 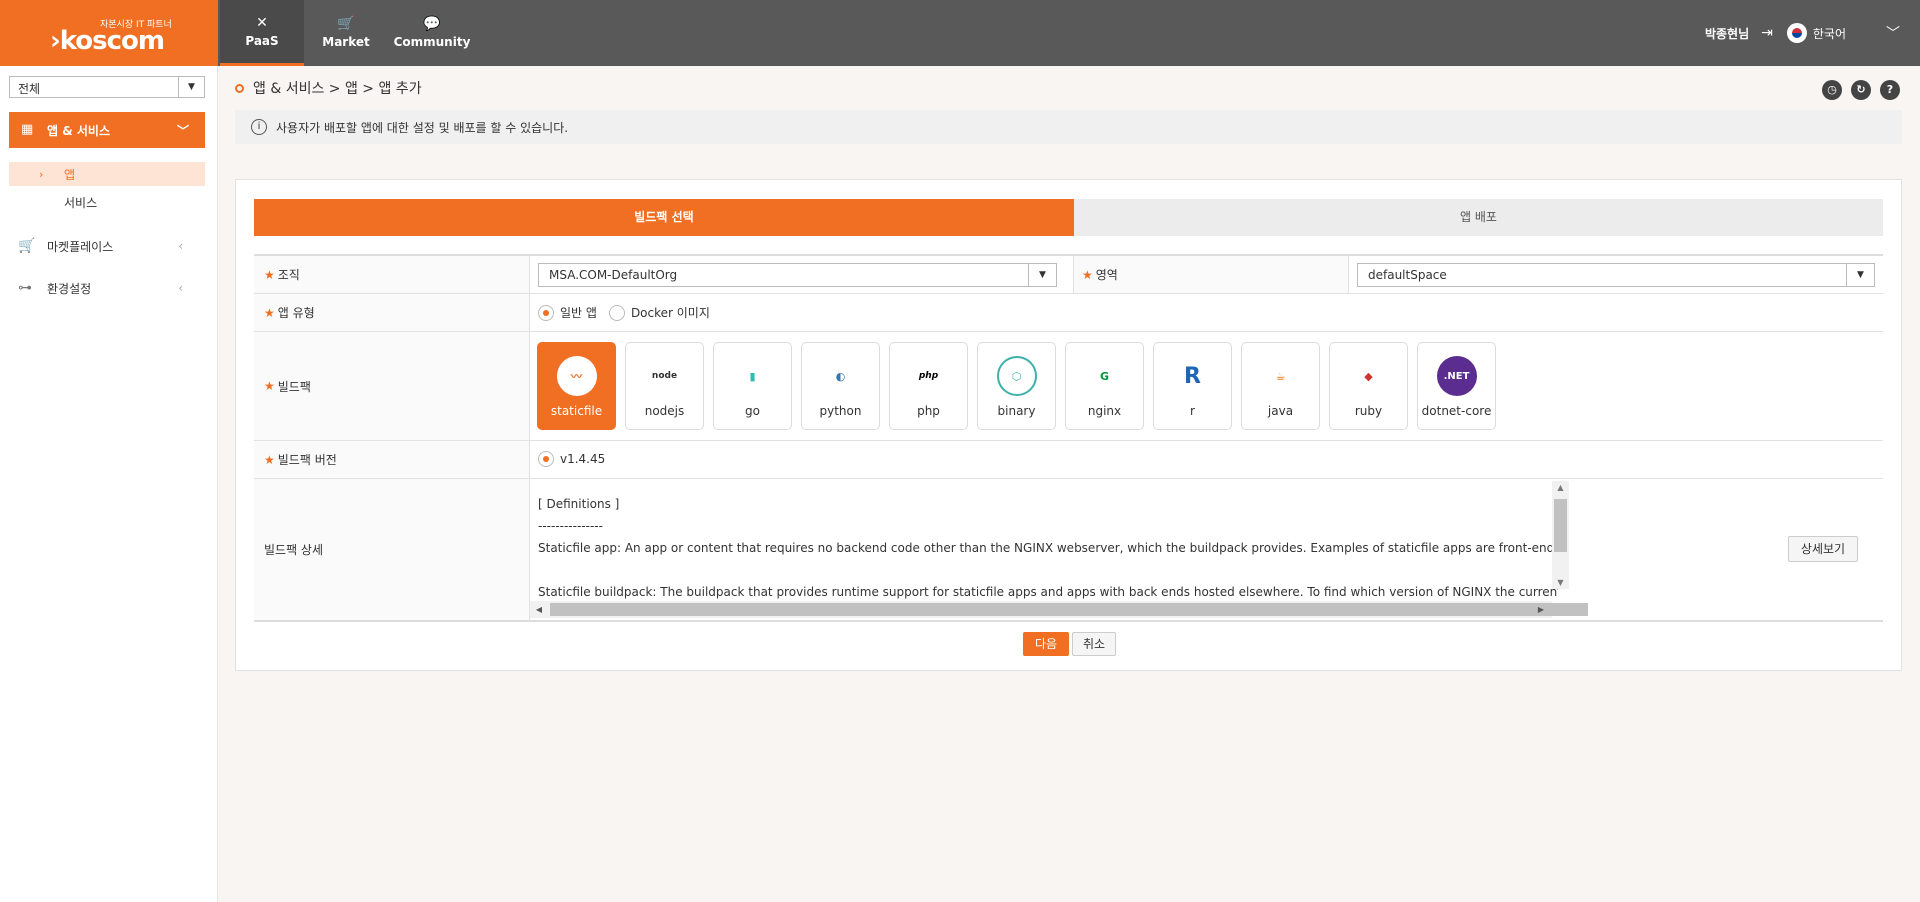 What do you see at coordinates (1280, 376) in the screenshot?
I see `java-icon: ☕` at bounding box center [1280, 376].